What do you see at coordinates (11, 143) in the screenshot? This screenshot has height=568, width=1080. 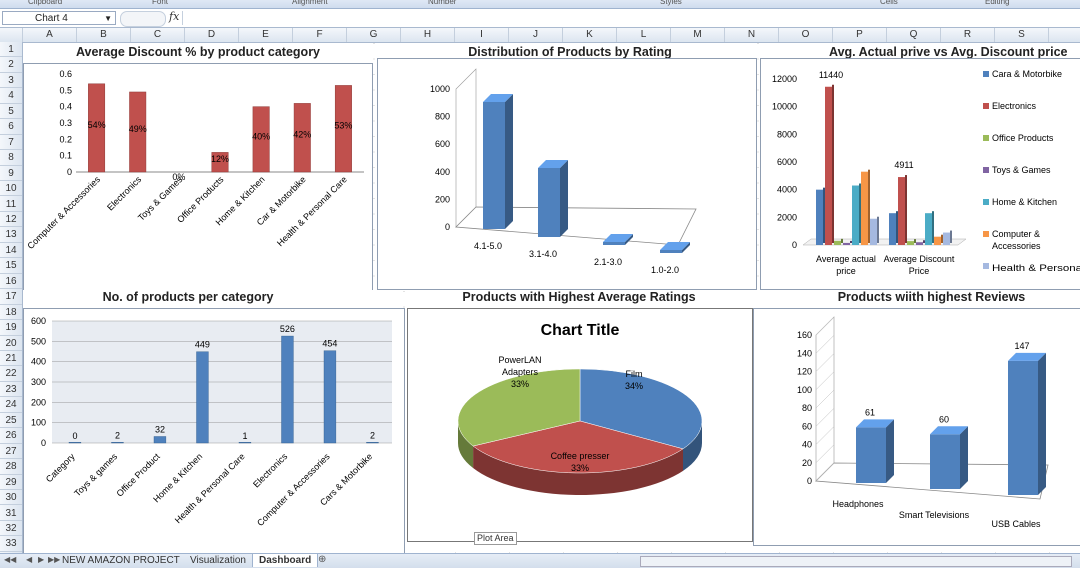 I see `row-header: 7` at bounding box center [11, 143].